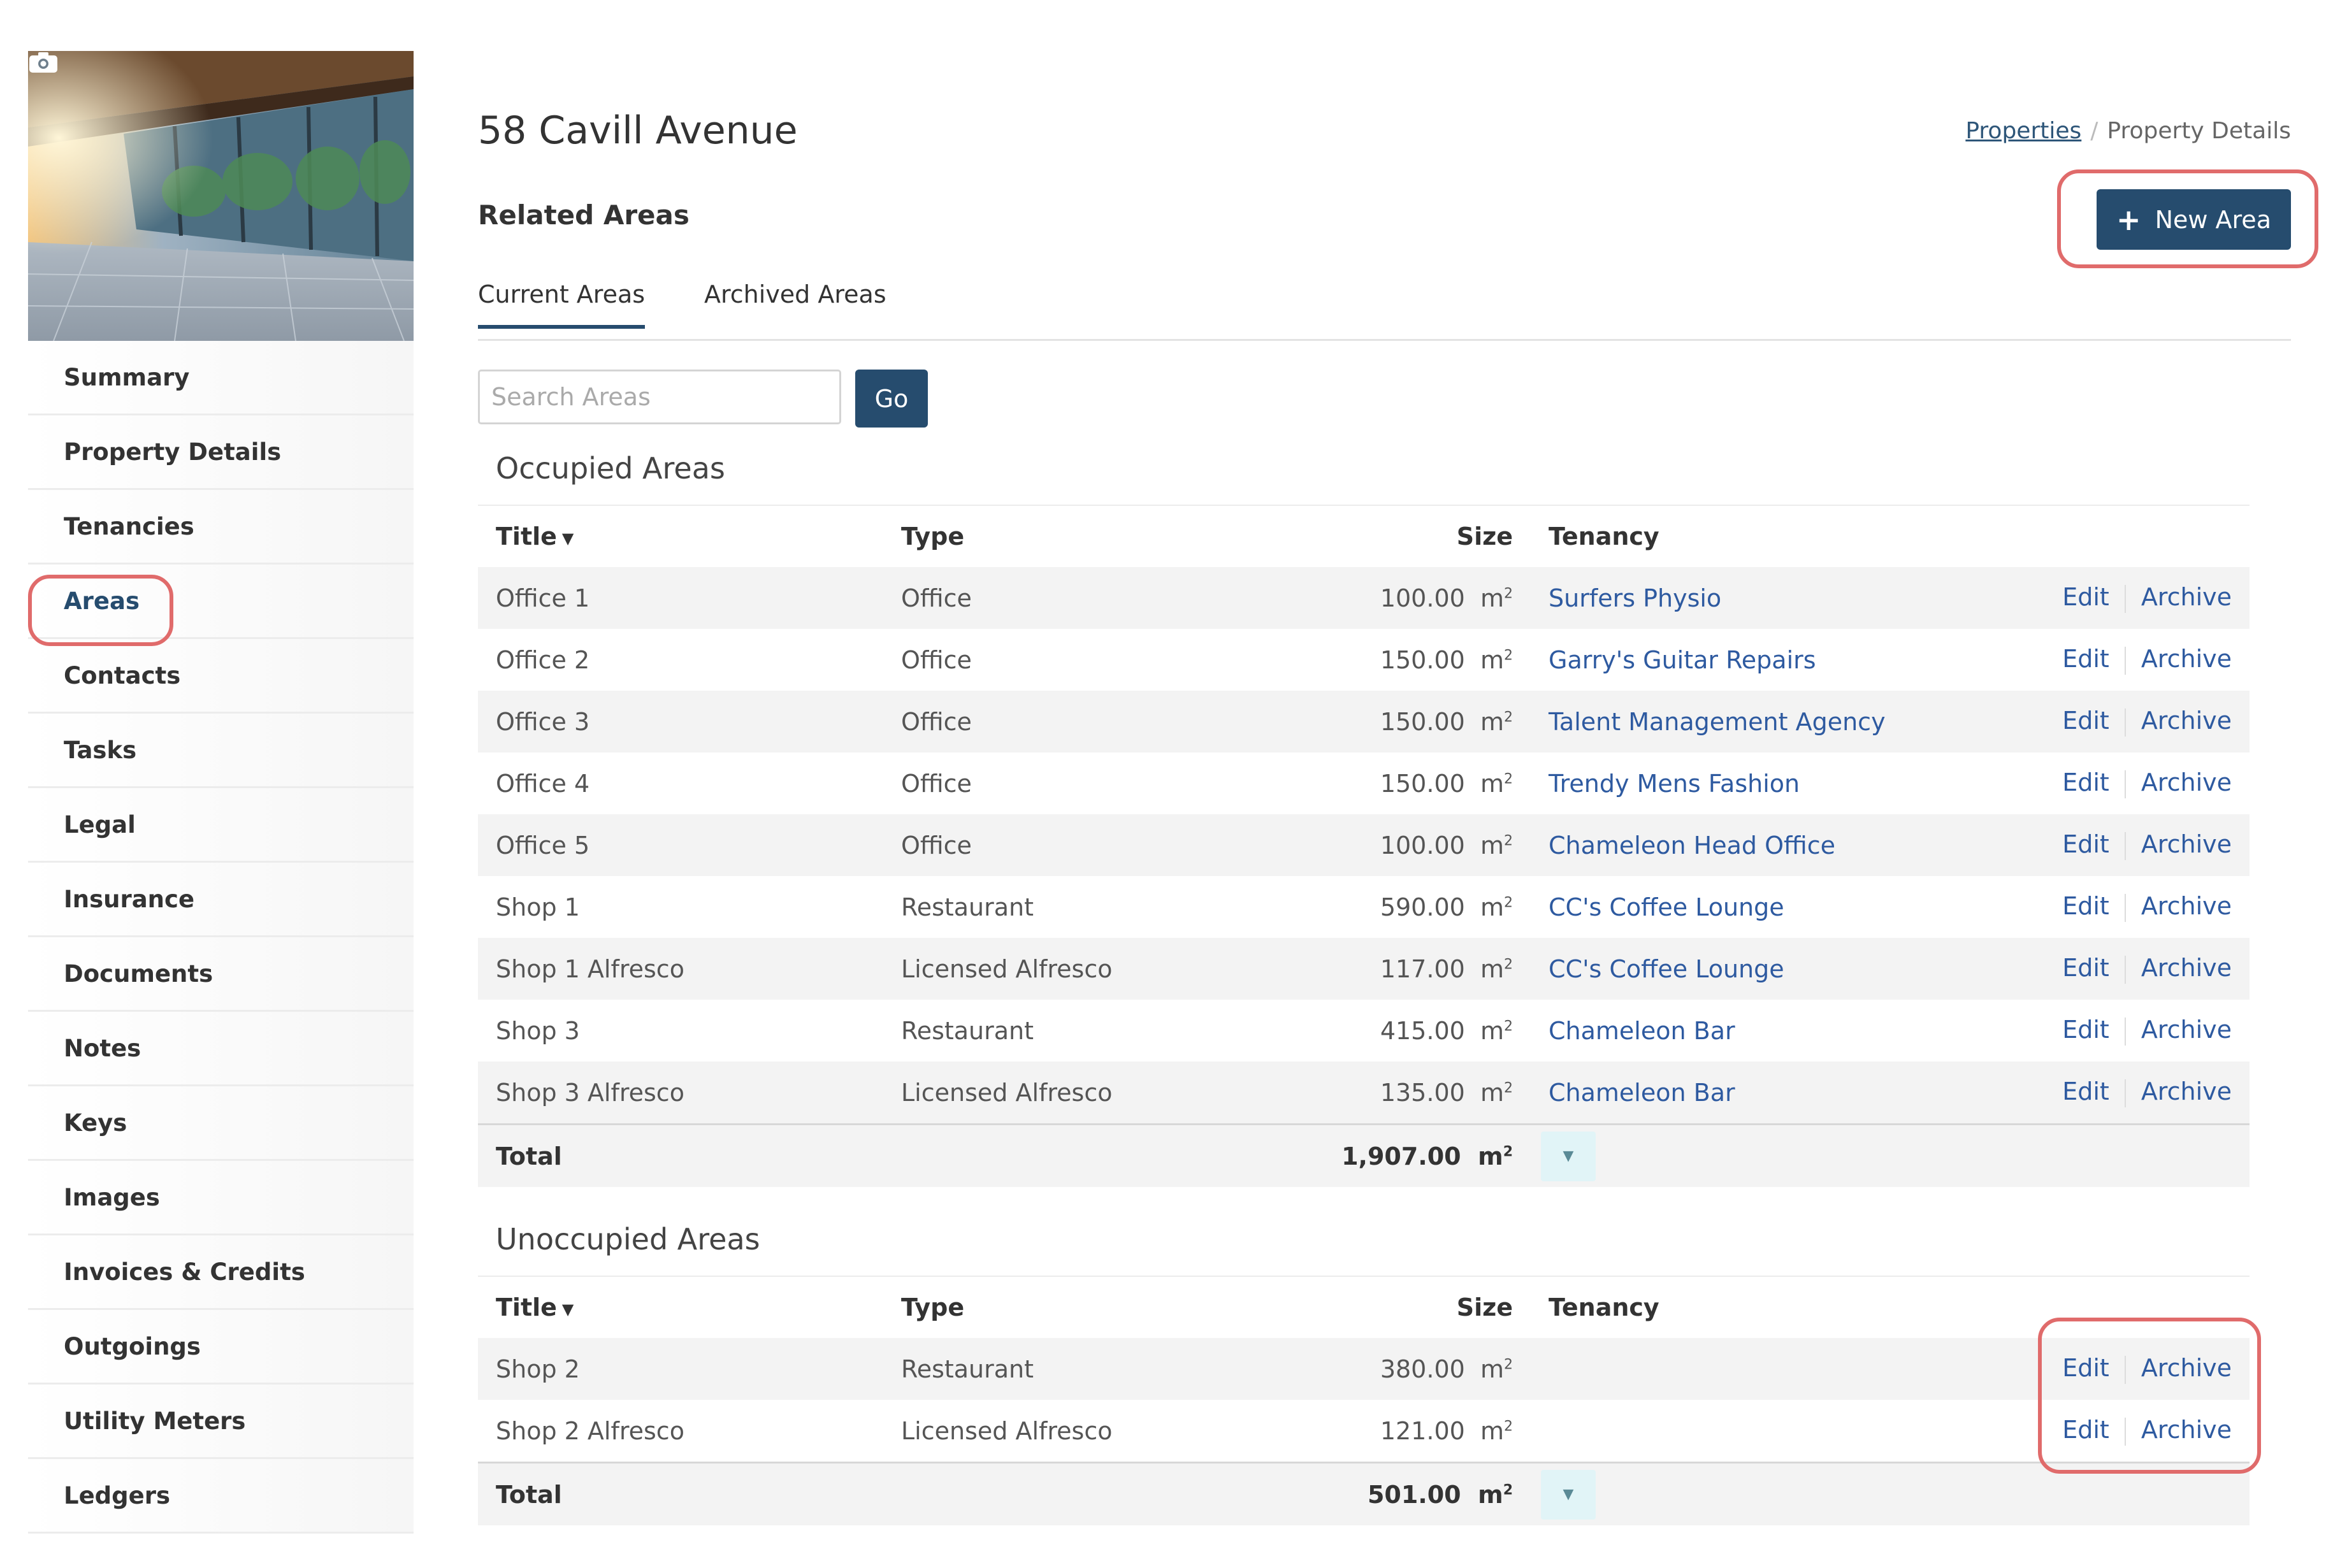 The height and width of the screenshot is (1568, 2326). Describe the element at coordinates (221, 826) in the screenshot. I see `sidebar-item-legal: Legal` at that location.